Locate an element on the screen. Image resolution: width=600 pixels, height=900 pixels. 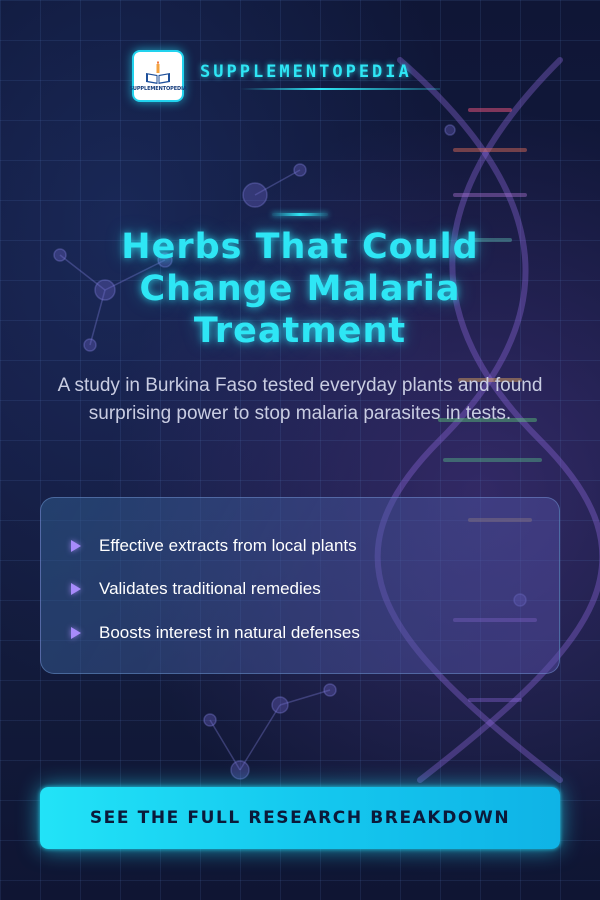
title-accent-line is located at coordinates (300, 214).